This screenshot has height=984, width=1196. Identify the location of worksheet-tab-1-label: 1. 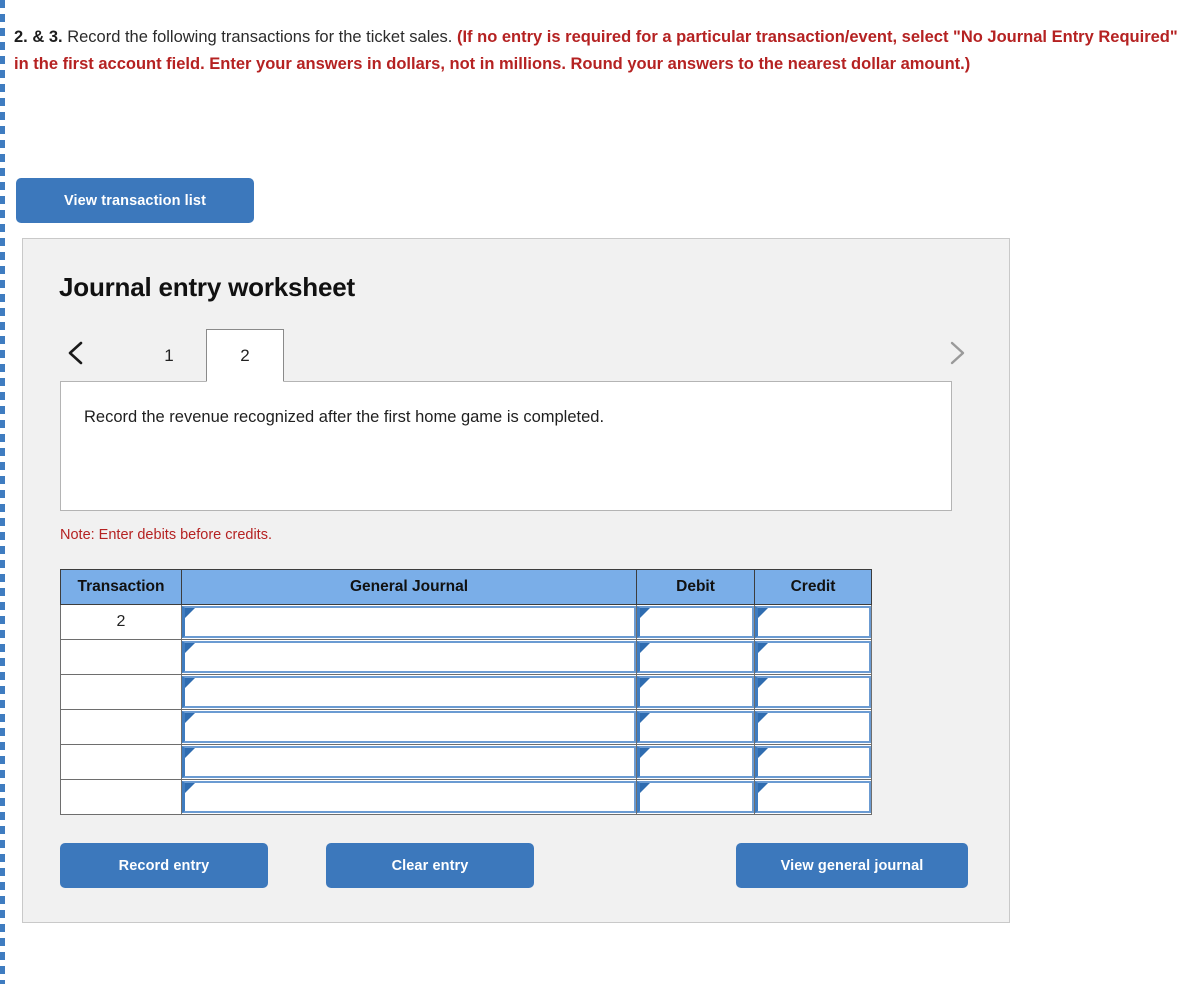
(169, 355).